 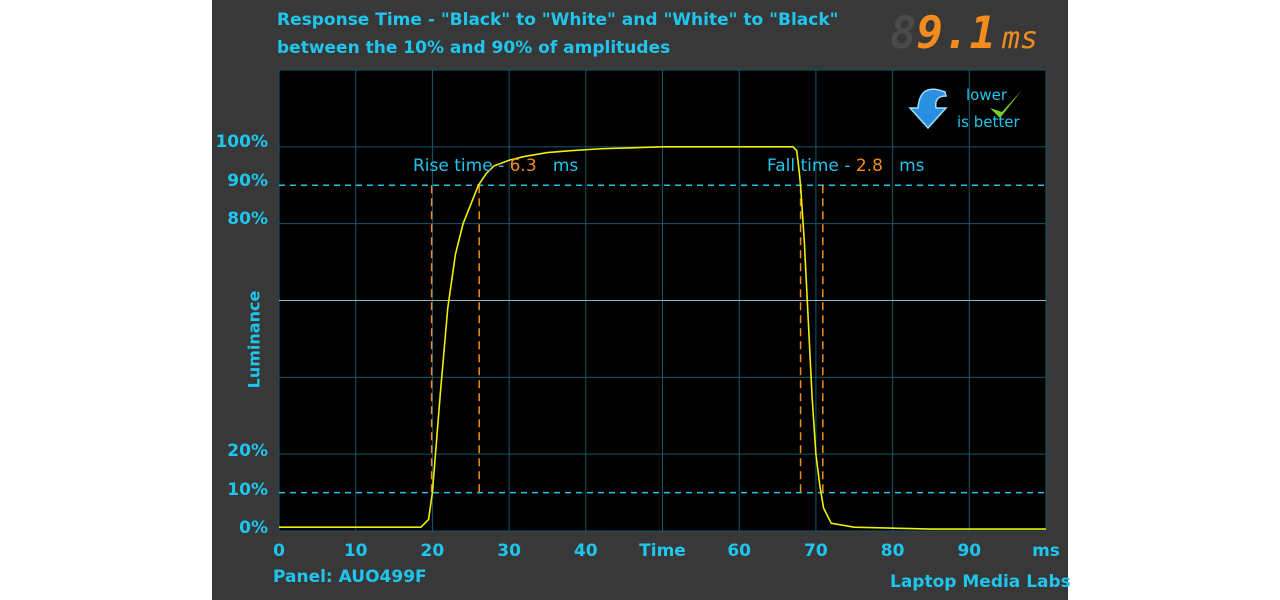 I want to click on x-tick: 30, so click(x=509, y=551).